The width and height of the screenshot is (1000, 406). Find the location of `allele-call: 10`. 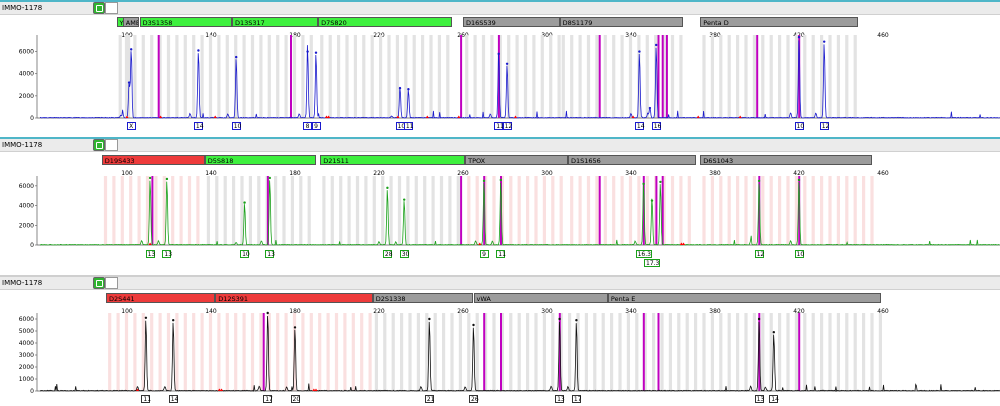

allele-call: 10 is located at coordinates (236, 126).